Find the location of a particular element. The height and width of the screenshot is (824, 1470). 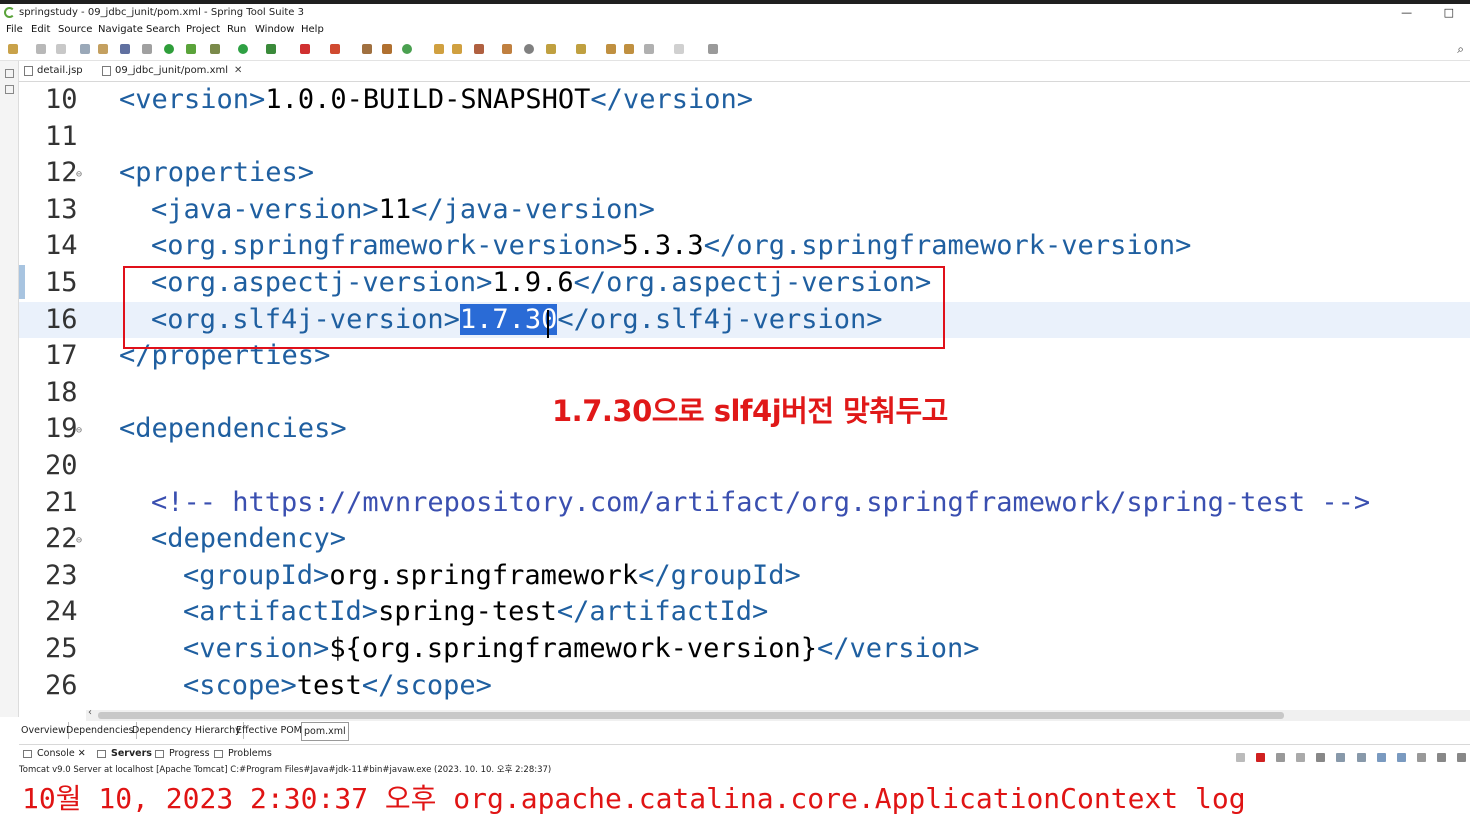

menu-file: File is located at coordinates (14, 30).